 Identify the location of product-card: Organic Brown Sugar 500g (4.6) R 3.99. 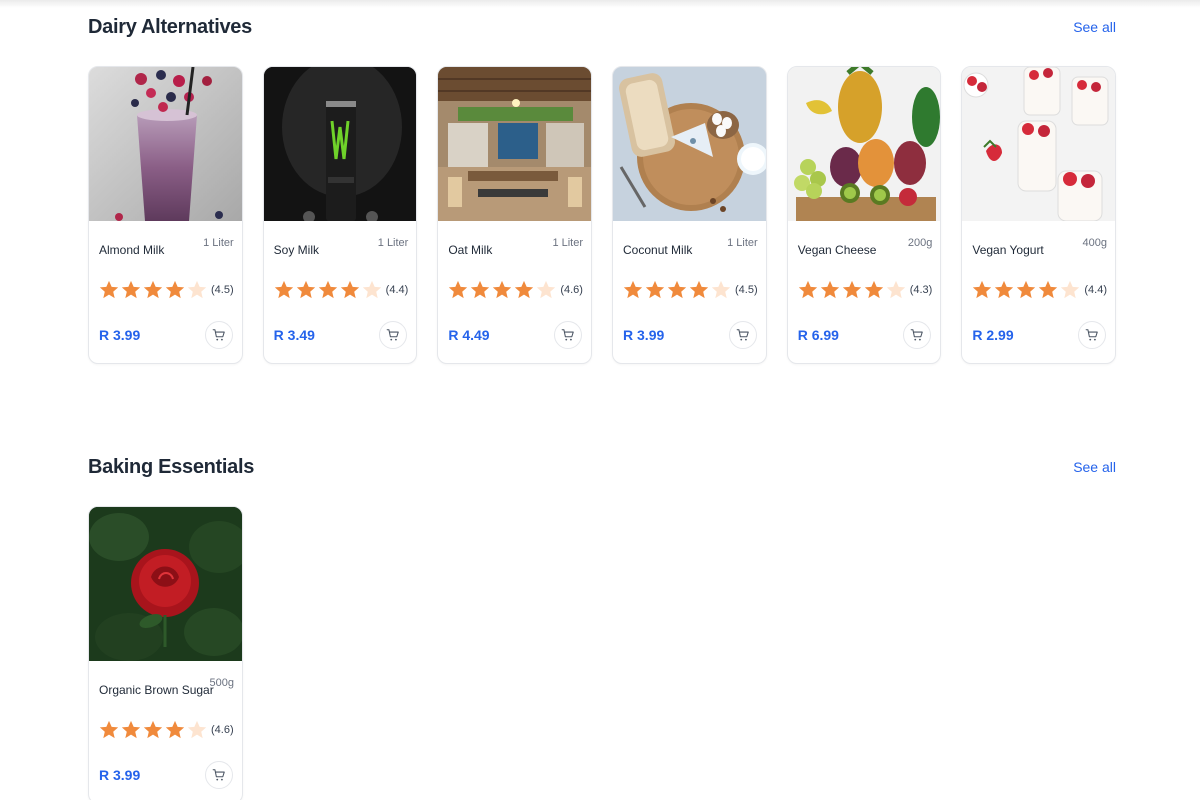
(165, 653).